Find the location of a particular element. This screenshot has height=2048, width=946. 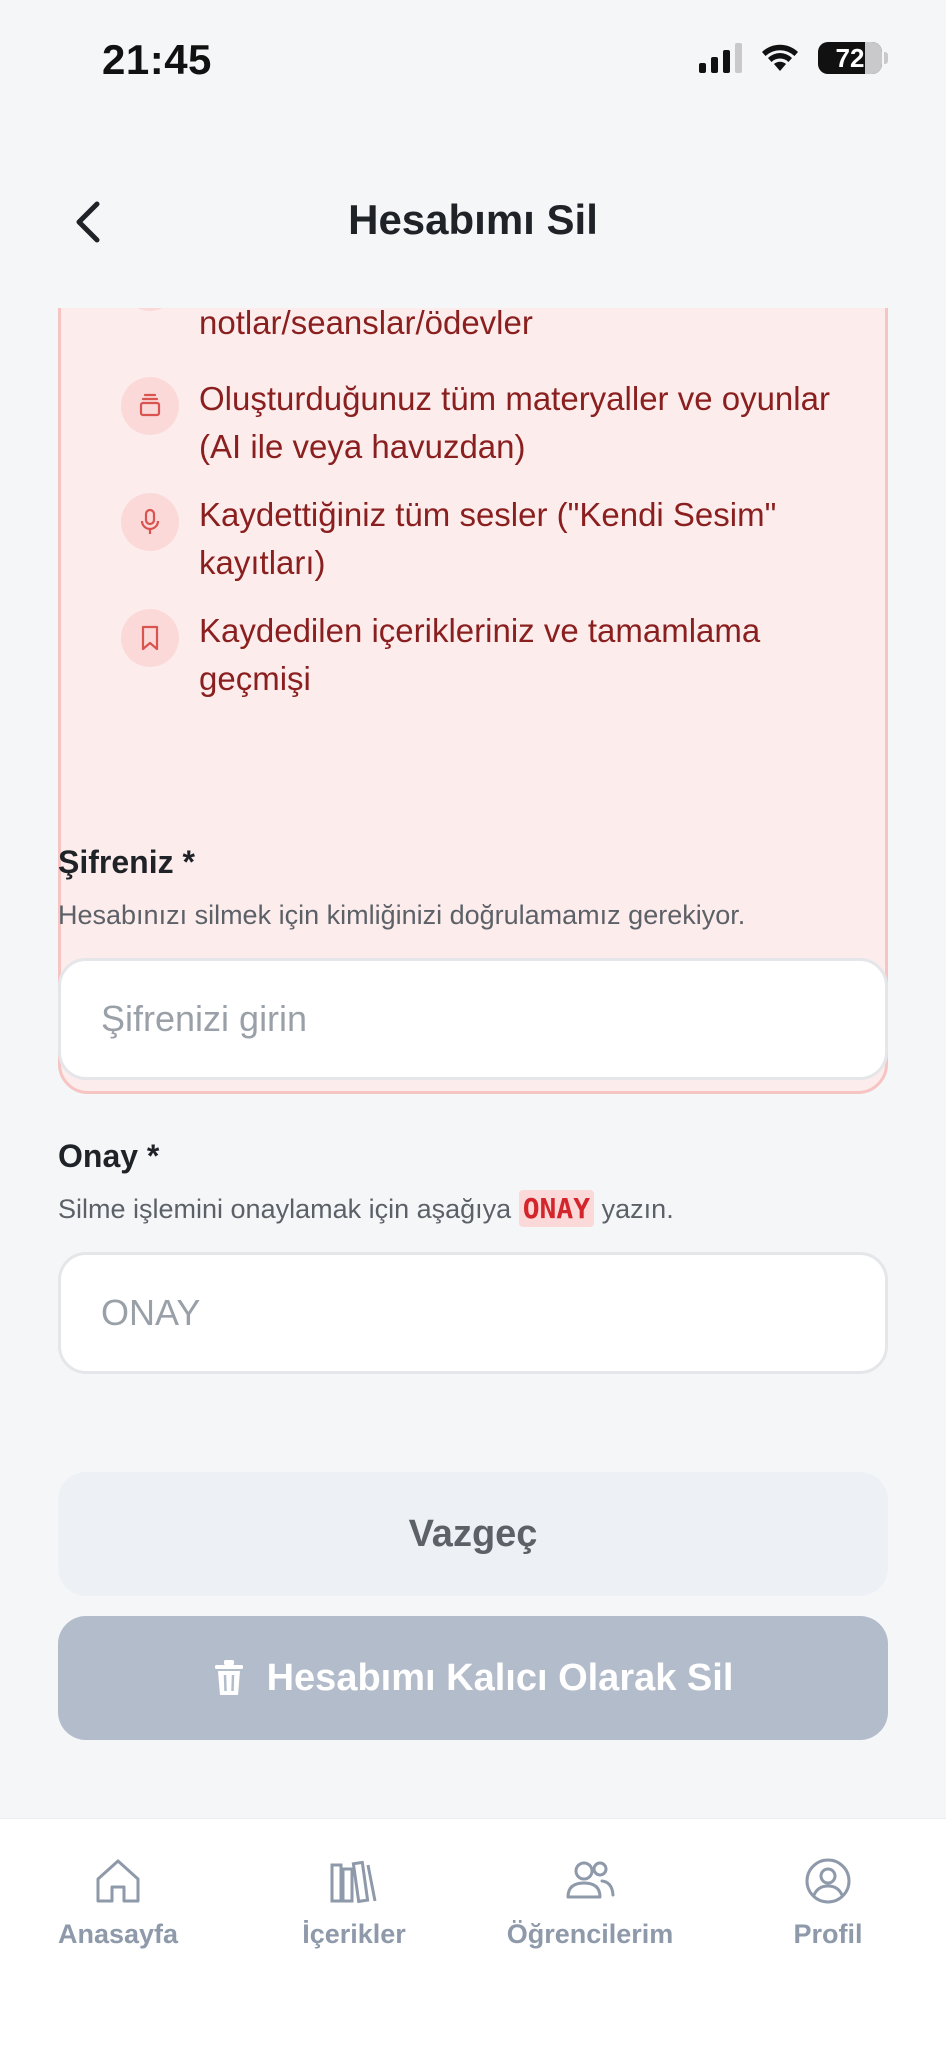

cancel-button-label: Vazgeç is located at coordinates (473, 1533).